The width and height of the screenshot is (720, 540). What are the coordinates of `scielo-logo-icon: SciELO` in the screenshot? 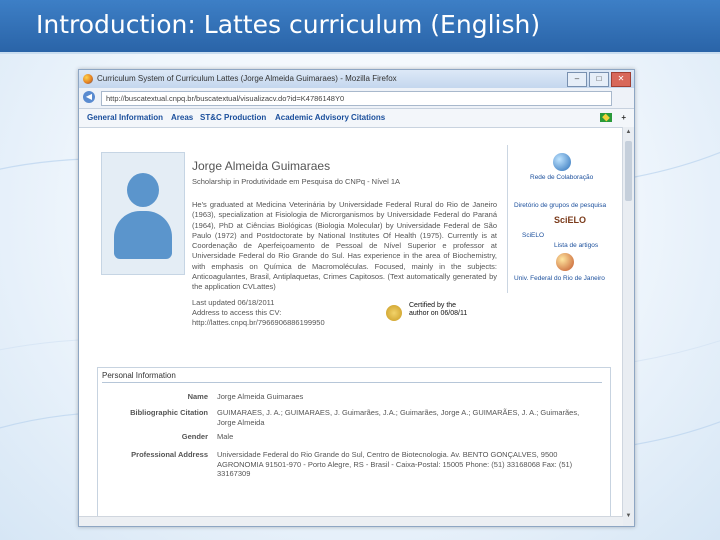 It's located at (570, 220).